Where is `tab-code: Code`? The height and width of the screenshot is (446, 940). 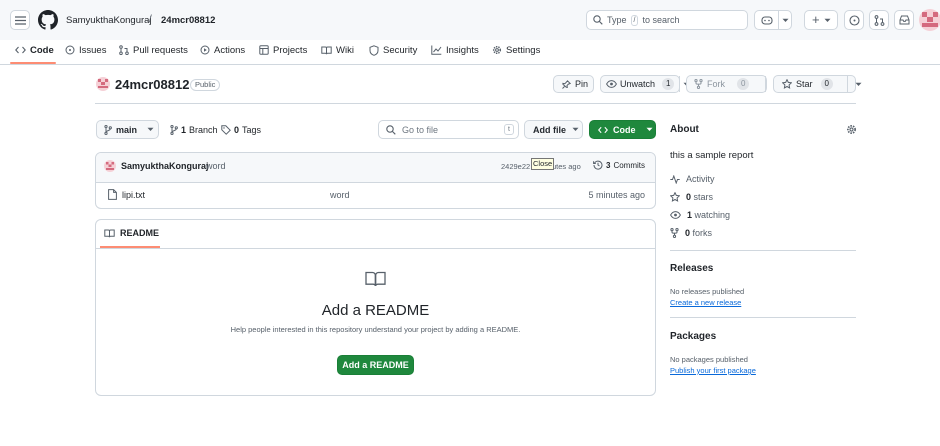
tab-code: Code is located at coordinates (34, 50).